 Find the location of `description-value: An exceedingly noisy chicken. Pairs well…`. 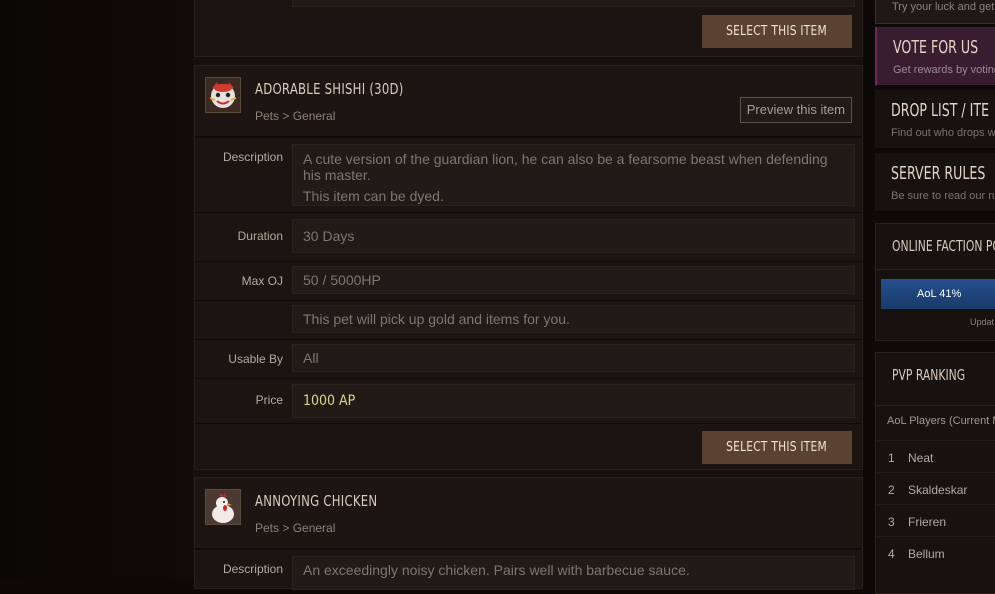

description-value: An exceedingly noisy chicken. Pairs well… is located at coordinates (573, 573).